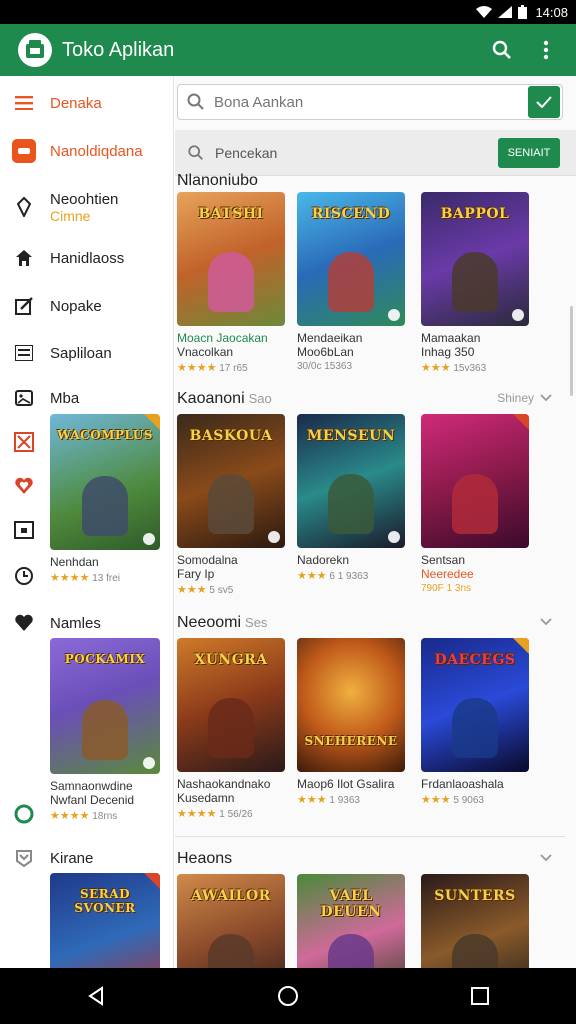 Image resolution: width=576 pixels, height=1024 pixels. What do you see at coordinates (475, 214) in the screenshot?
I see `game-art-title: BAPPOL` at bounding box center [475, 214].